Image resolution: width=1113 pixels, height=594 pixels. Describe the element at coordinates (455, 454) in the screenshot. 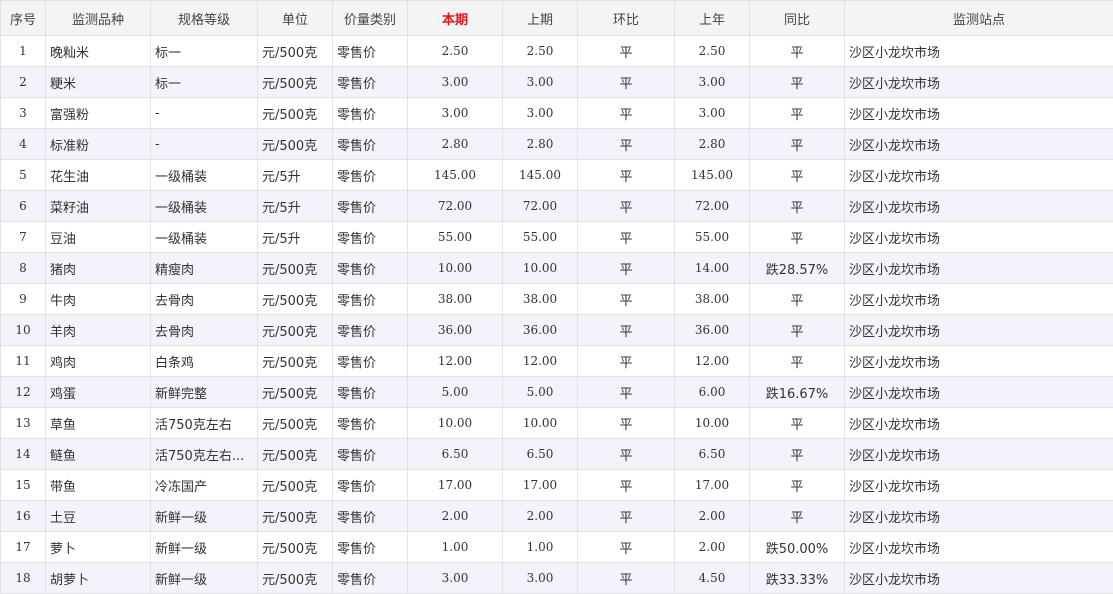

I see `cell-current: 6.50` at that location.